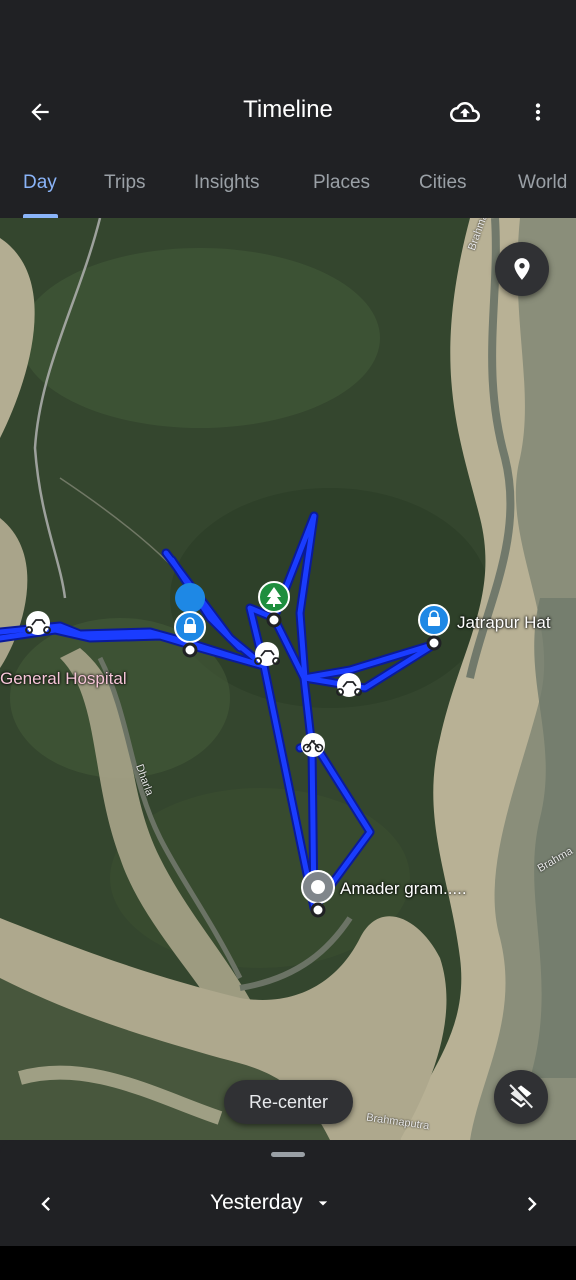 Image resolution: width=576 pixels, height=1280 pixels. I want to click on tab-insights: Insights, so click(226, 183).